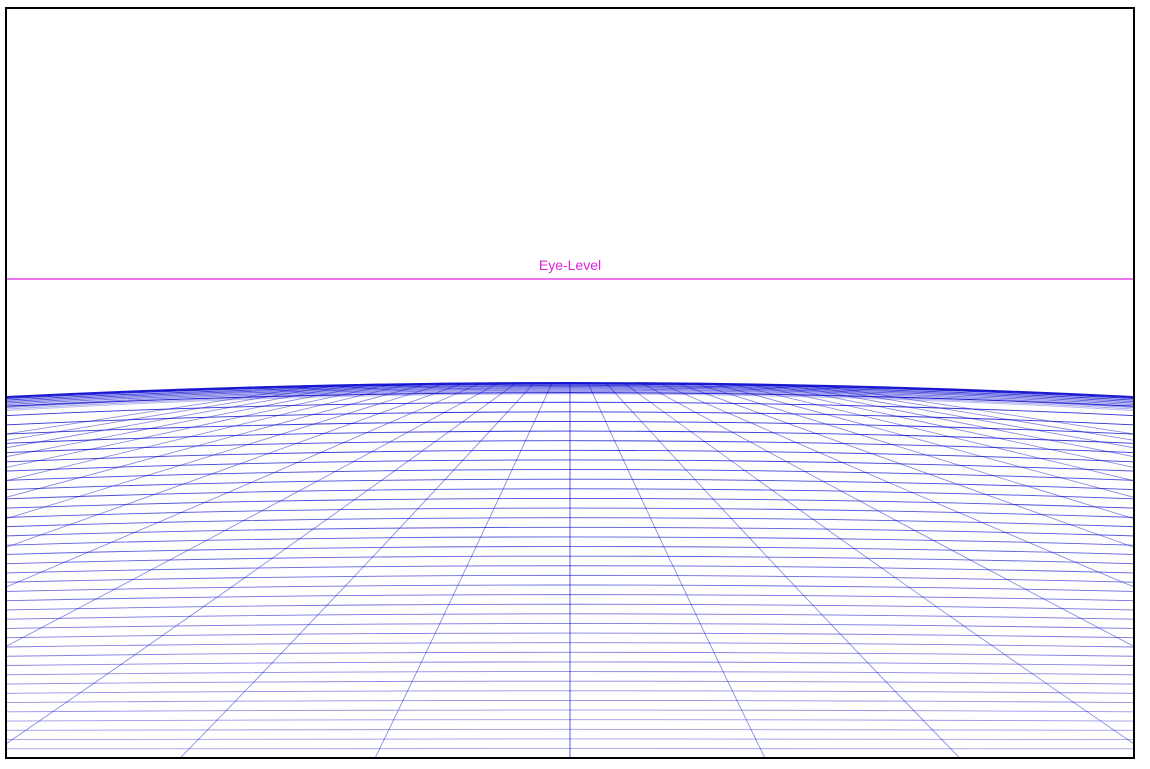 The width and height of the screenshot is (1150, 769). What do you see at coordinates (570, 265) in the screenshot?
I see `eye-level-label: Eye-Level` at bounding box center [570, 265].